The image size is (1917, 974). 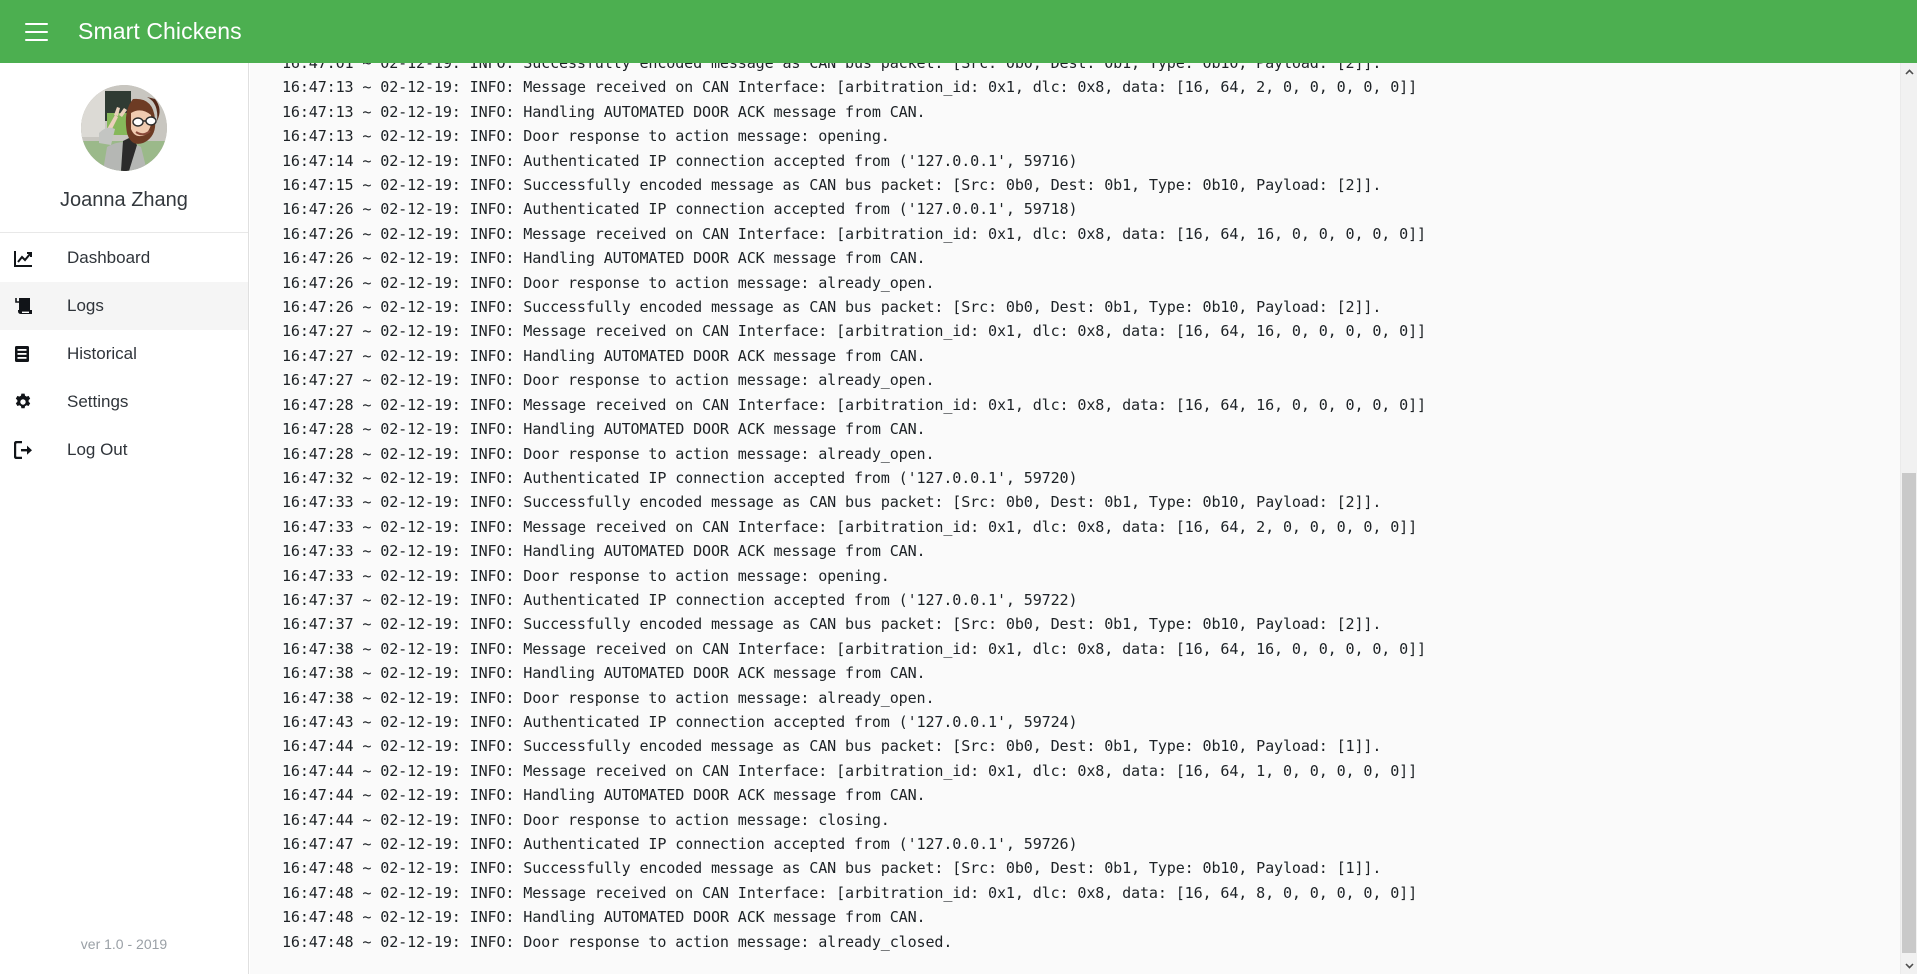 I want to click on sidebar-item-label: Logs, so click(x=85, y=305).